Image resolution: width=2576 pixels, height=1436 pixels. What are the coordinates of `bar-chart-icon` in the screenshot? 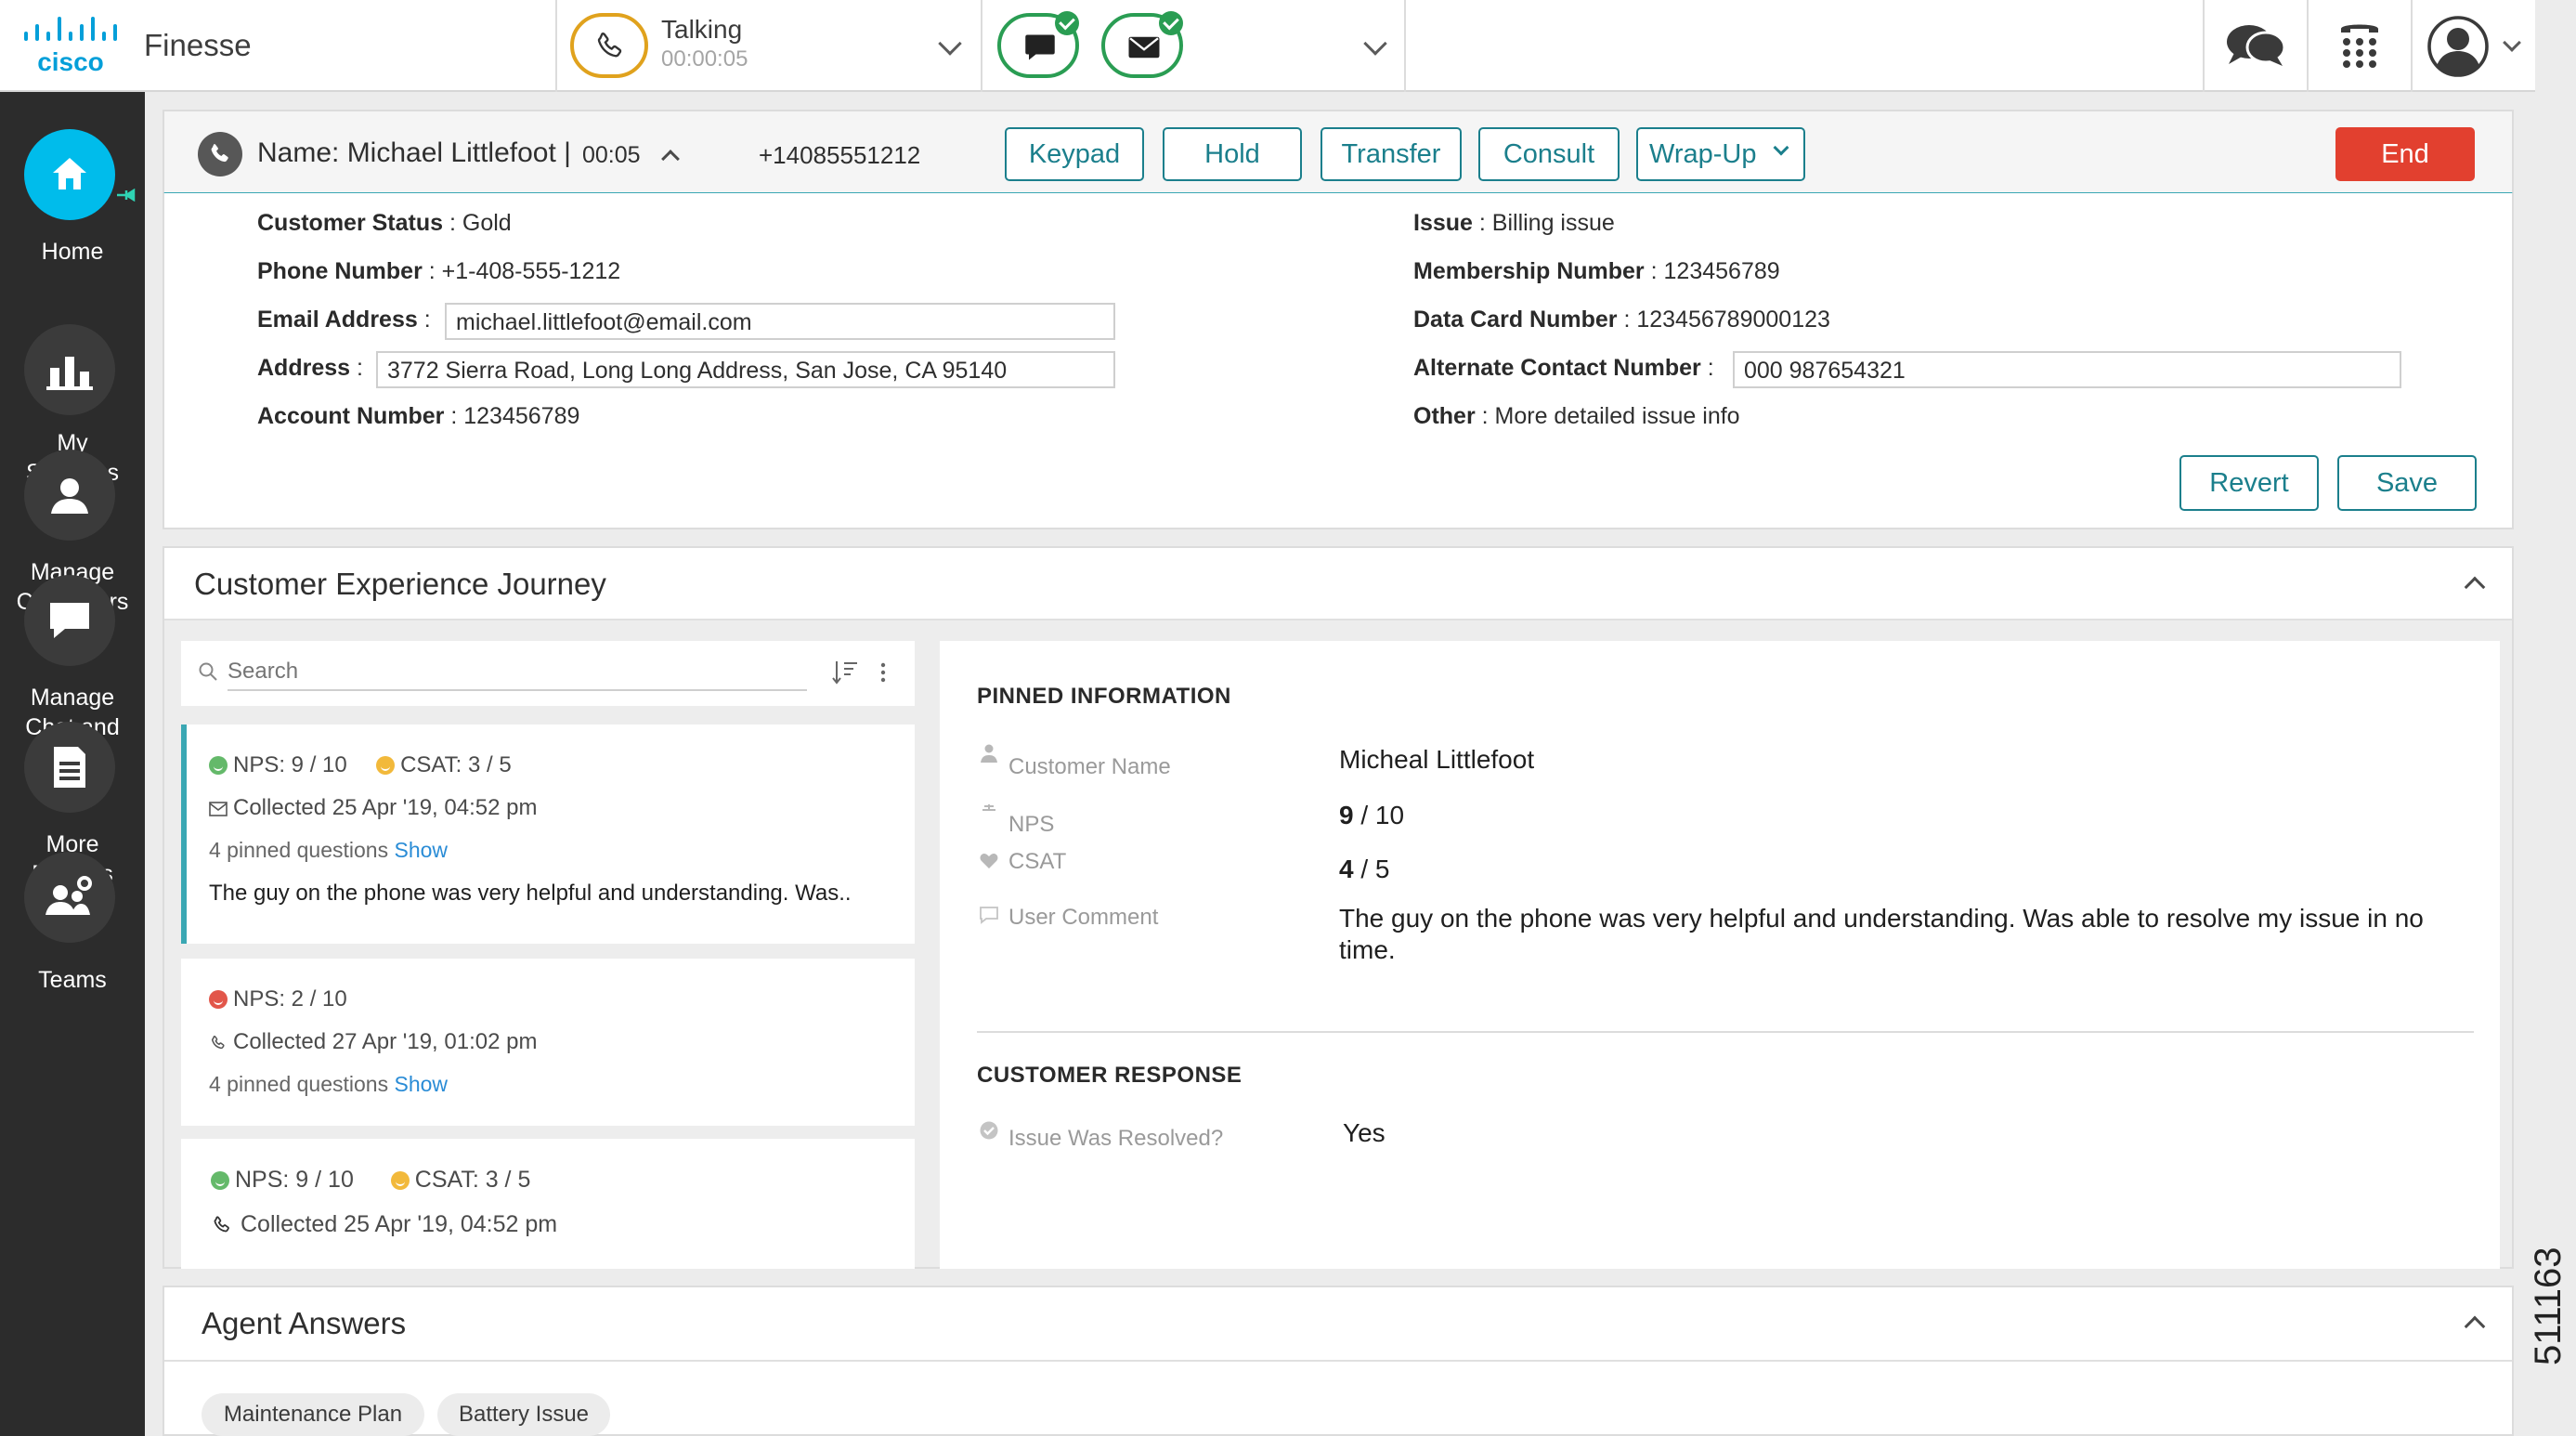 It's located at (69, 369).